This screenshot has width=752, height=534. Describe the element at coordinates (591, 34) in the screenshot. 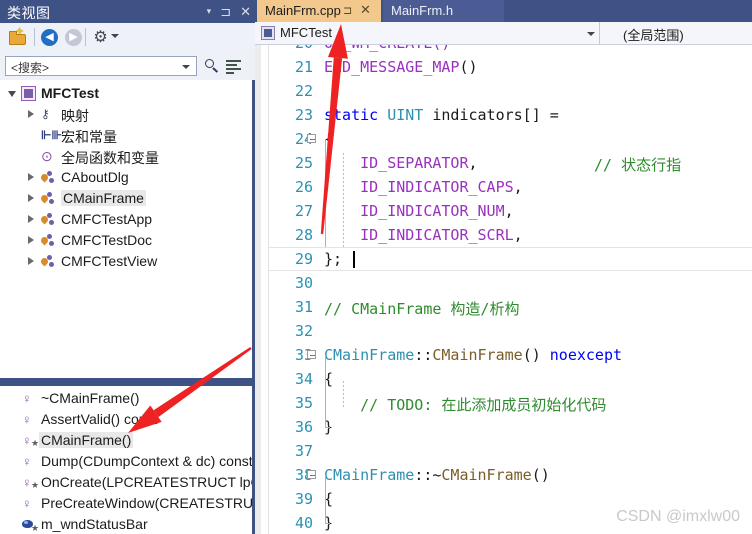

I see `navbar-project-caret-icon` at that location.